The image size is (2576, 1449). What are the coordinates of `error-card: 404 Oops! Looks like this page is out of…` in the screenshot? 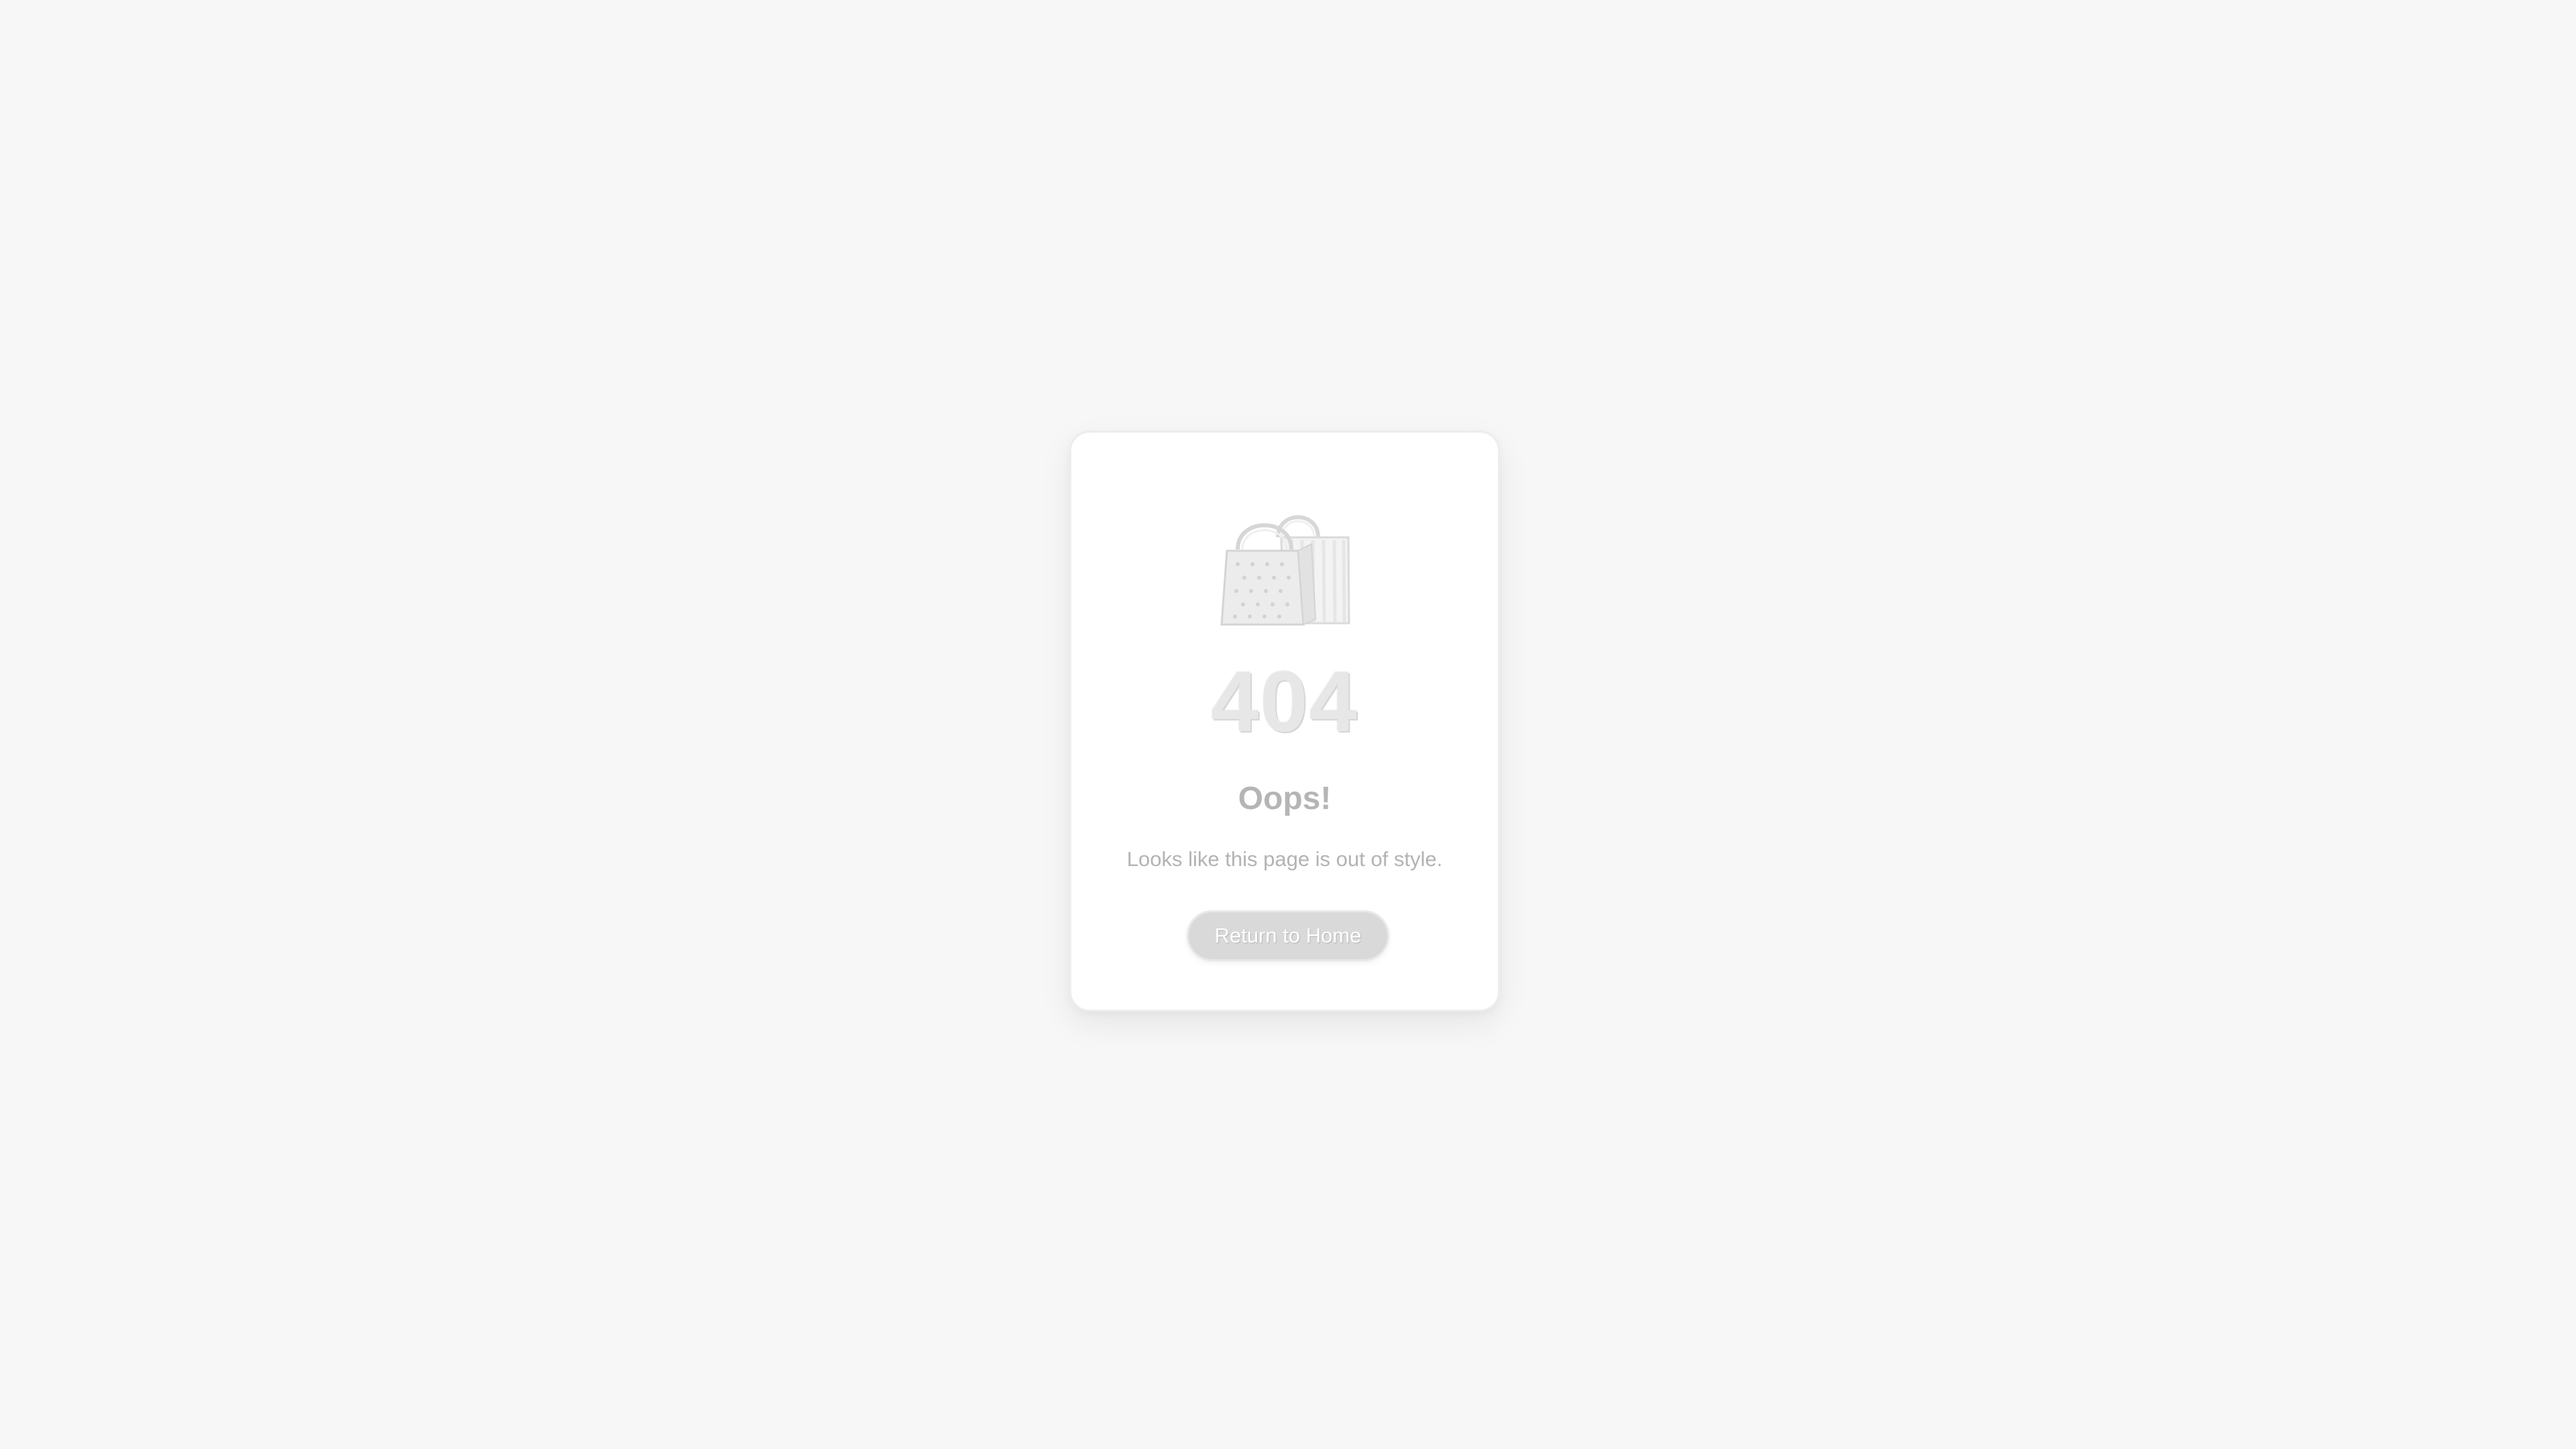 It's located at (1284, 721).